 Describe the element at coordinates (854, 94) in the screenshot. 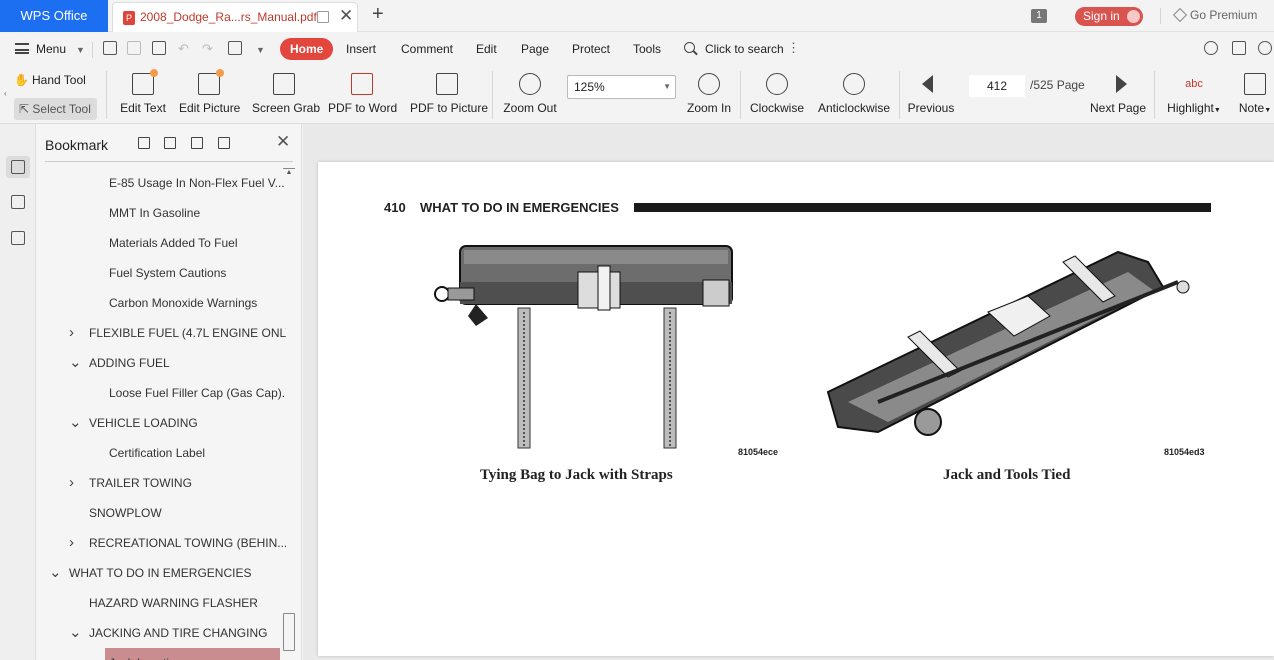

I see `rotate-anticlockwise-button: Anticlockwise` at that location.